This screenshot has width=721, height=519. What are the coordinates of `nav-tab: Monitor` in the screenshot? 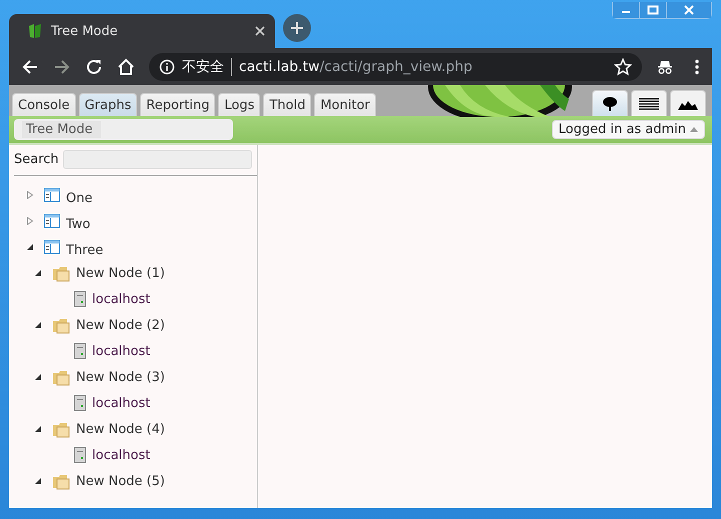 It's located at (345, 104).